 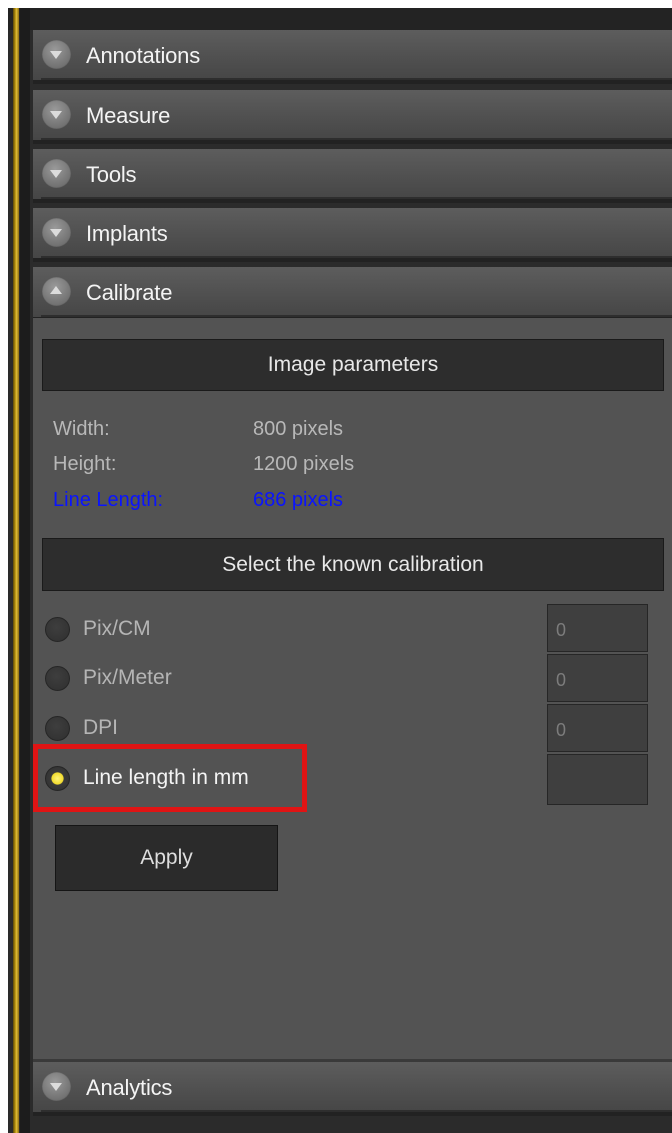 What do you see at coordinates (57, 728) in the screenshot?
I see `radio-dpi` at bounding box center [57, 728].